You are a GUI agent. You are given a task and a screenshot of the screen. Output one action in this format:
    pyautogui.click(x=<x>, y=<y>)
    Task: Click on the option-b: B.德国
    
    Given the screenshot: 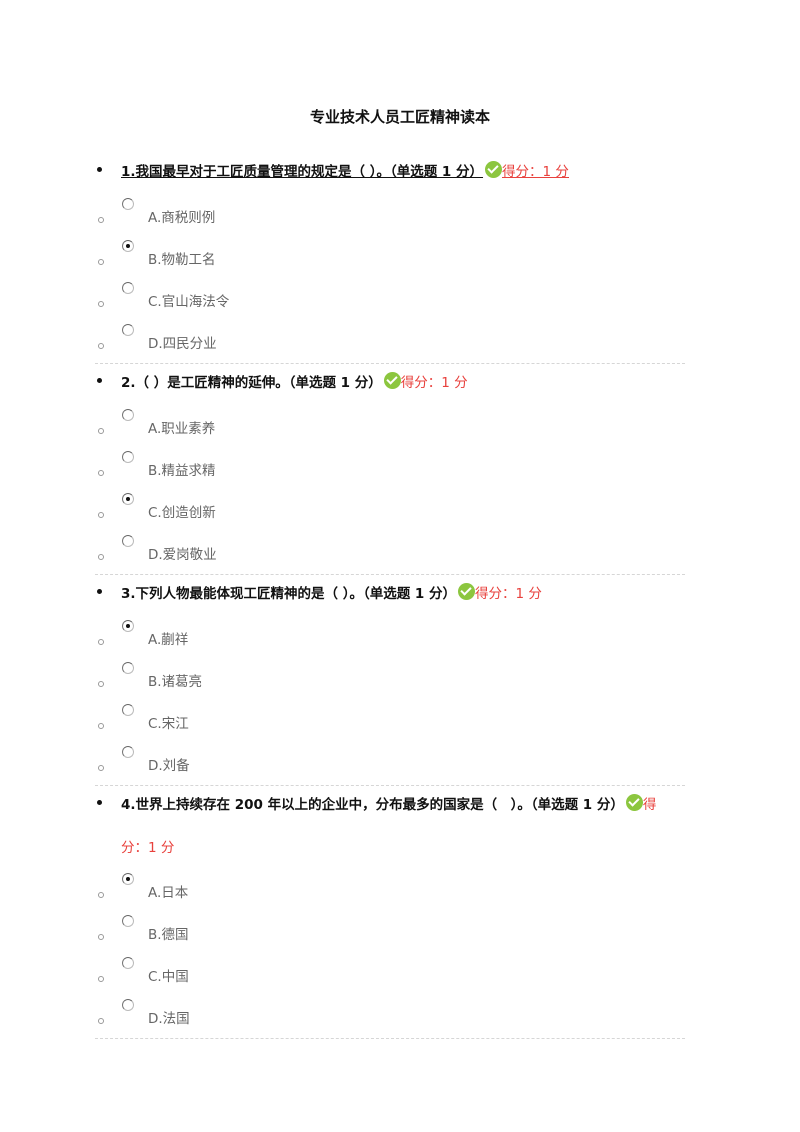 What is the action you would take?
    pyautogui.click(x=390, y=933)
    